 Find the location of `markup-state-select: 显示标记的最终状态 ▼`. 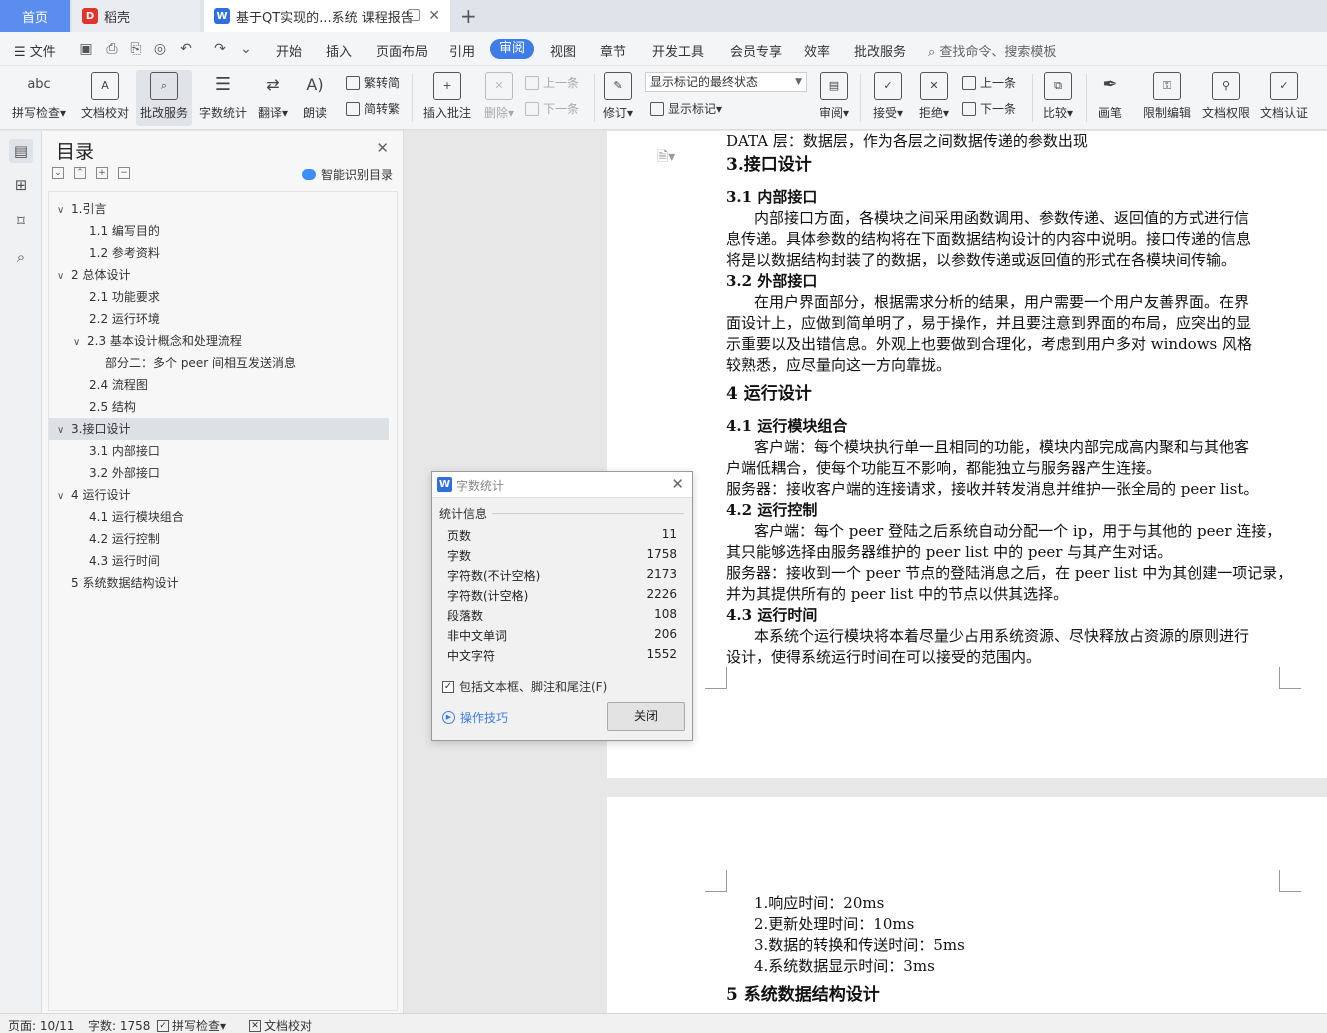

markup-state-select: 显示标记的最终状态 ▼ is located at coordinates (726, 82).